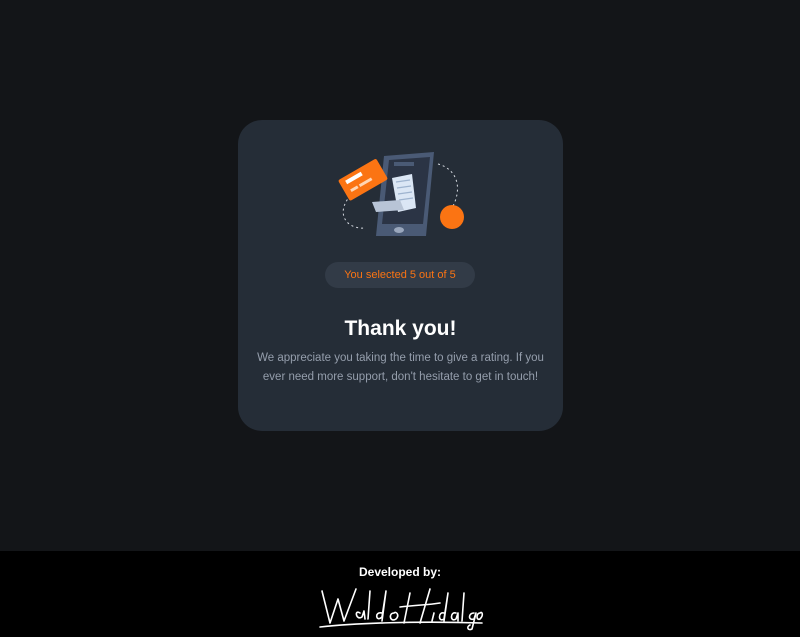 This screenshot has width=800, height=637. I want to click on page-title: Thank you!, so click(400, 328).